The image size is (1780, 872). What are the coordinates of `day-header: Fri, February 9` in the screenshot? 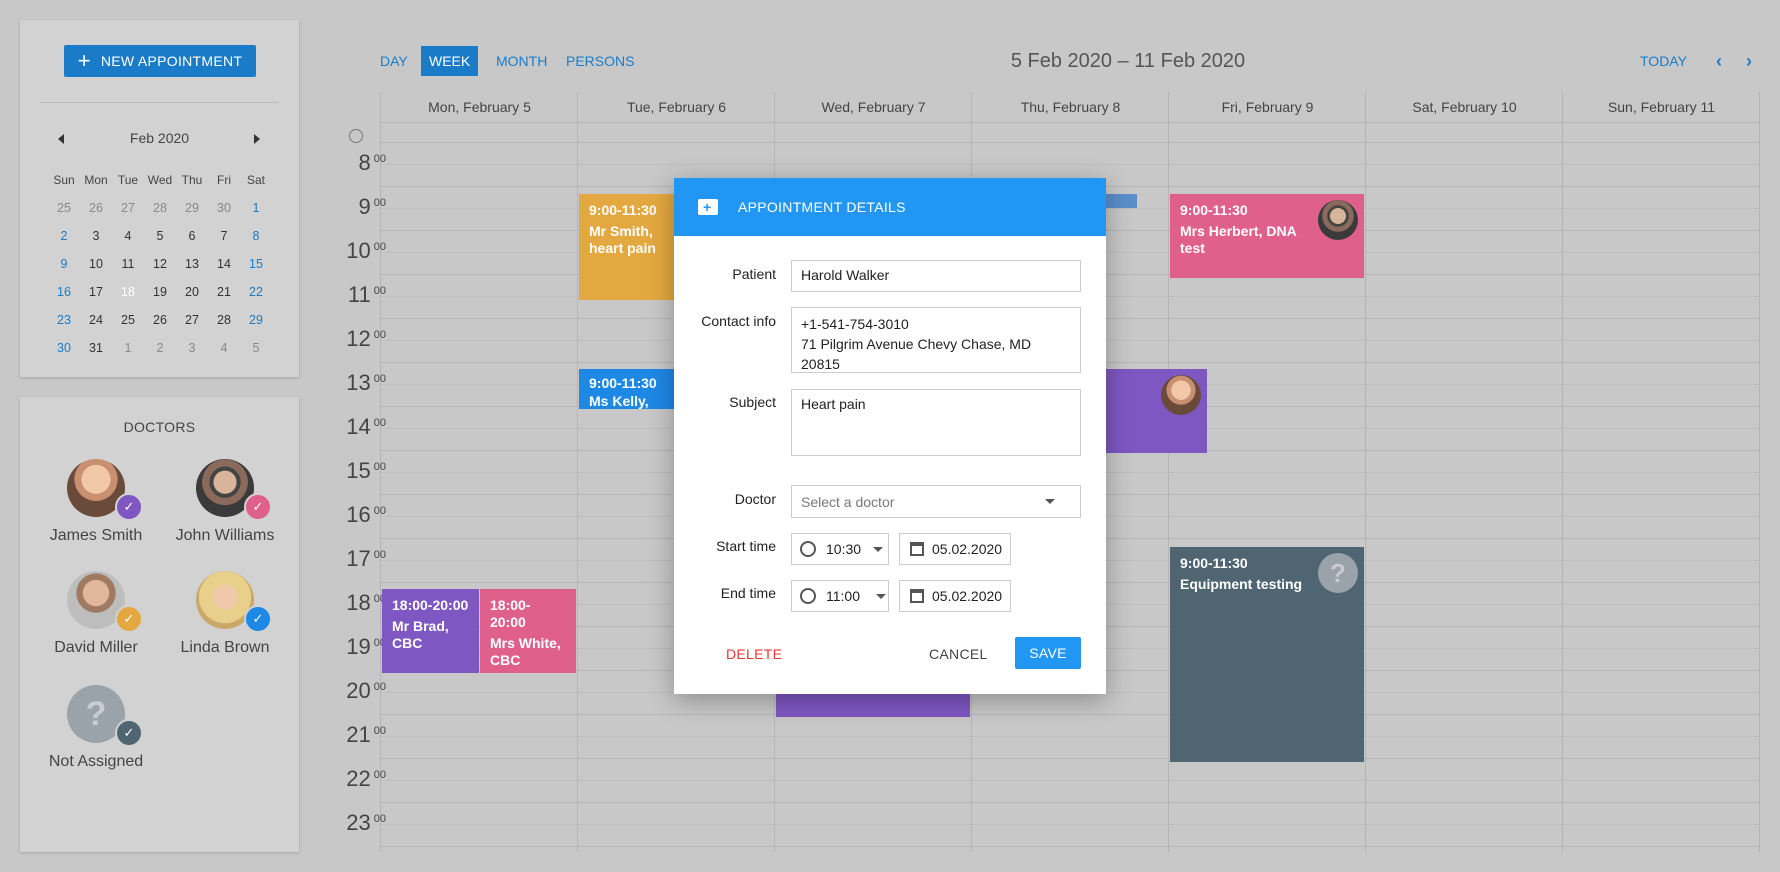 It's located at (1267, 107).